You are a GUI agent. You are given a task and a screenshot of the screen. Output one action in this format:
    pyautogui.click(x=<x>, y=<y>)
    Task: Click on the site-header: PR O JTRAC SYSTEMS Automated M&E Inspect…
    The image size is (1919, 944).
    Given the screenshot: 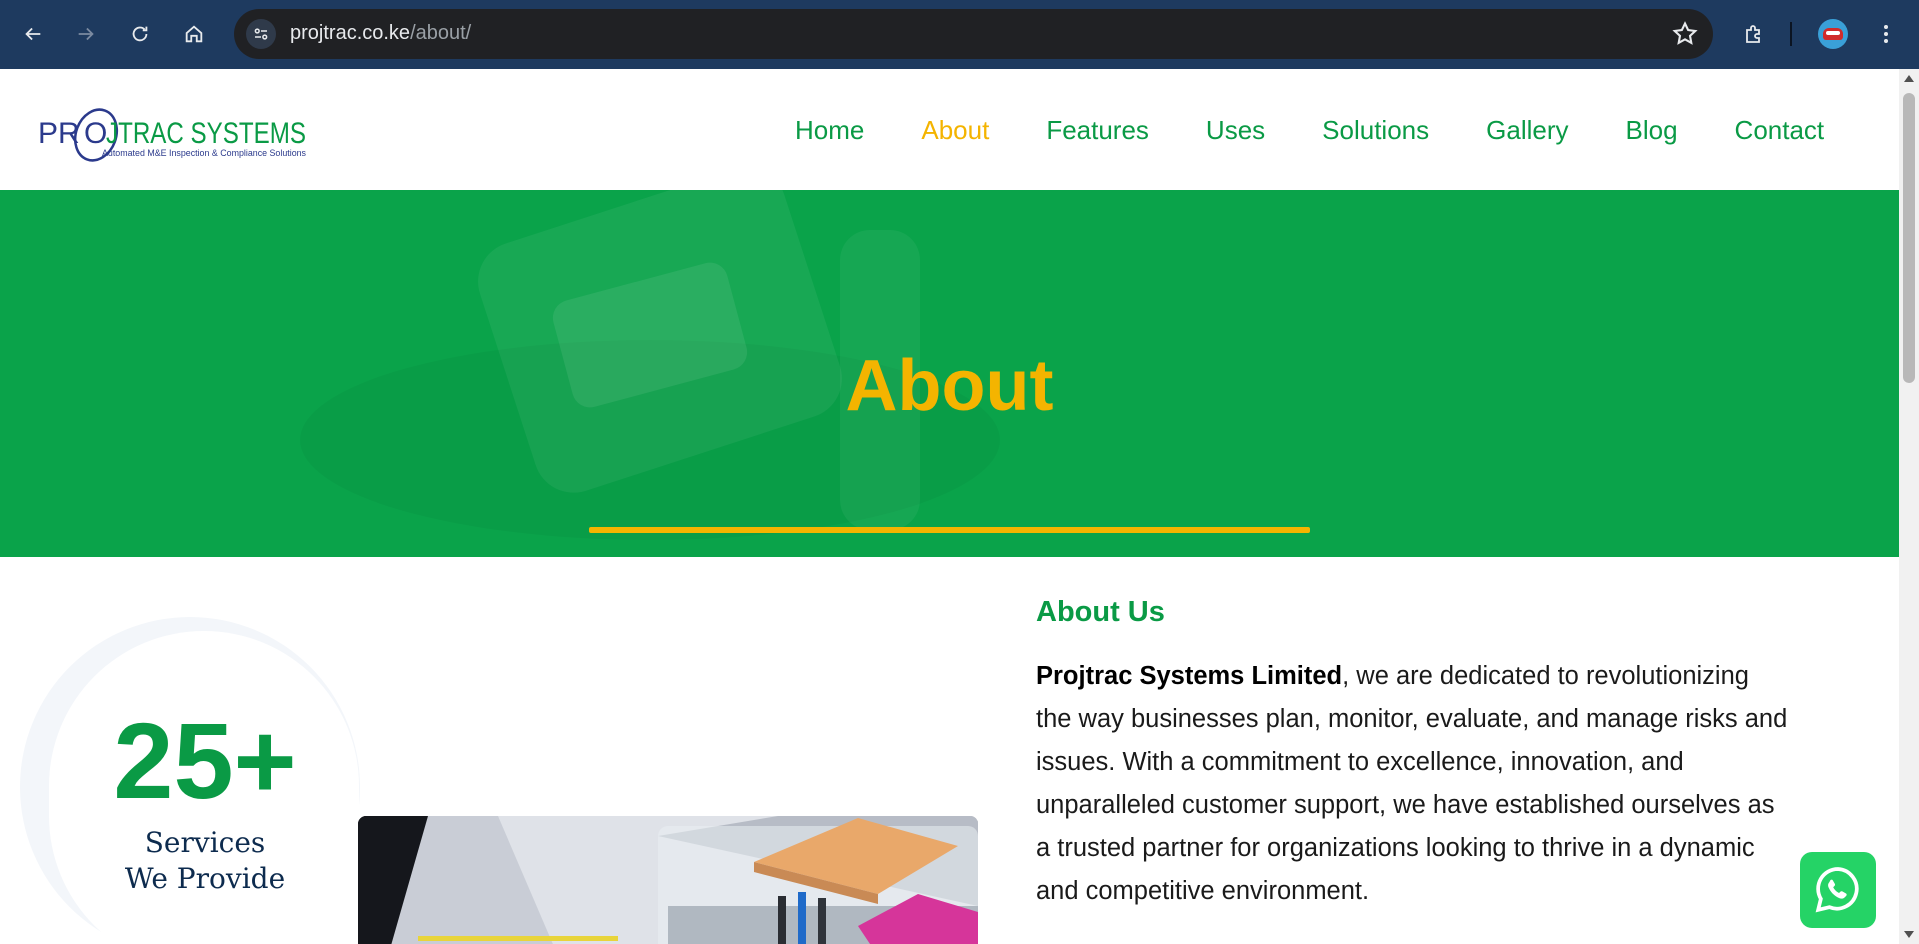 What is the action you would take?
    pyautogui.click(x=949, y=129)
    